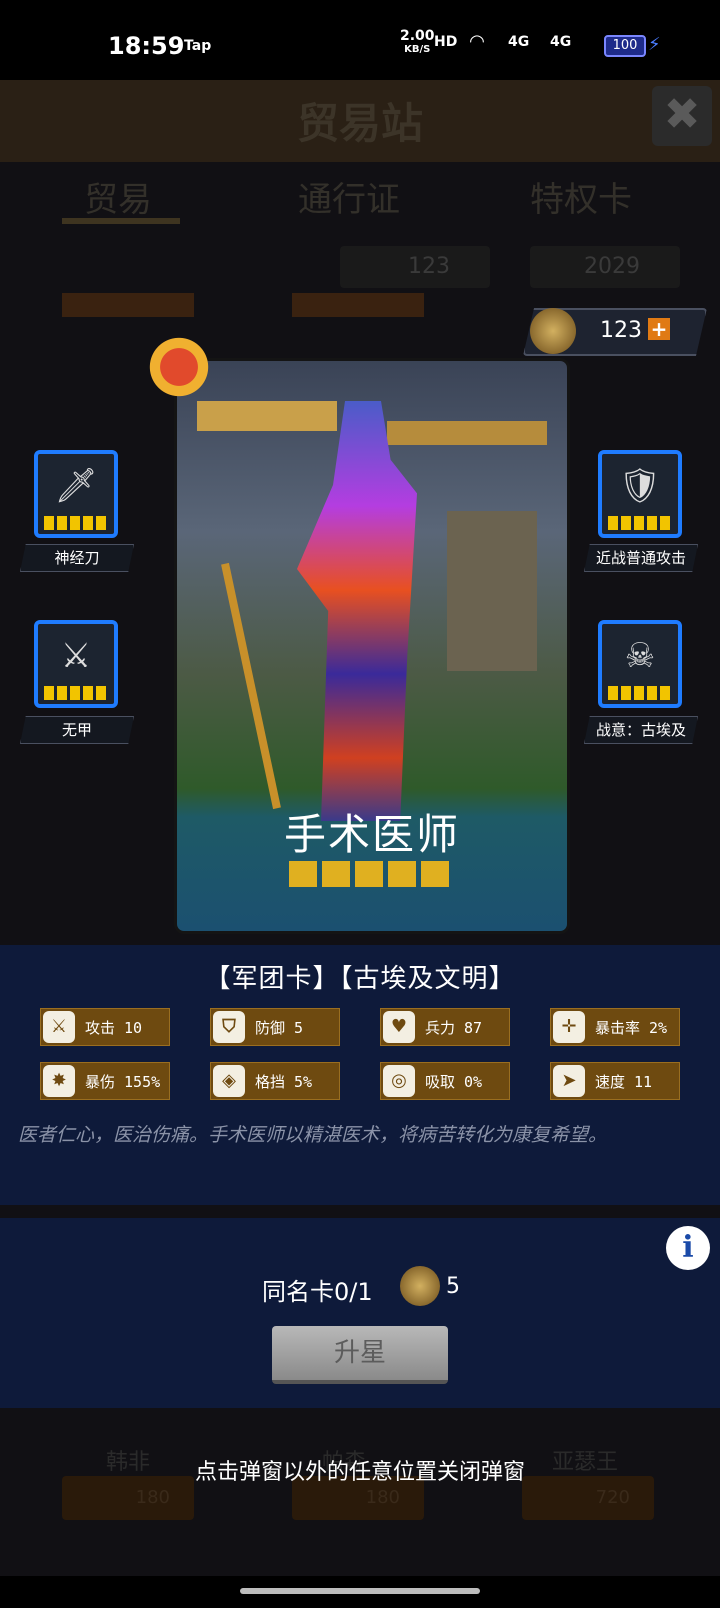  Describe the element at coordinates (357, 611) in the screenshot. I see `card-hero-figure` at that location.